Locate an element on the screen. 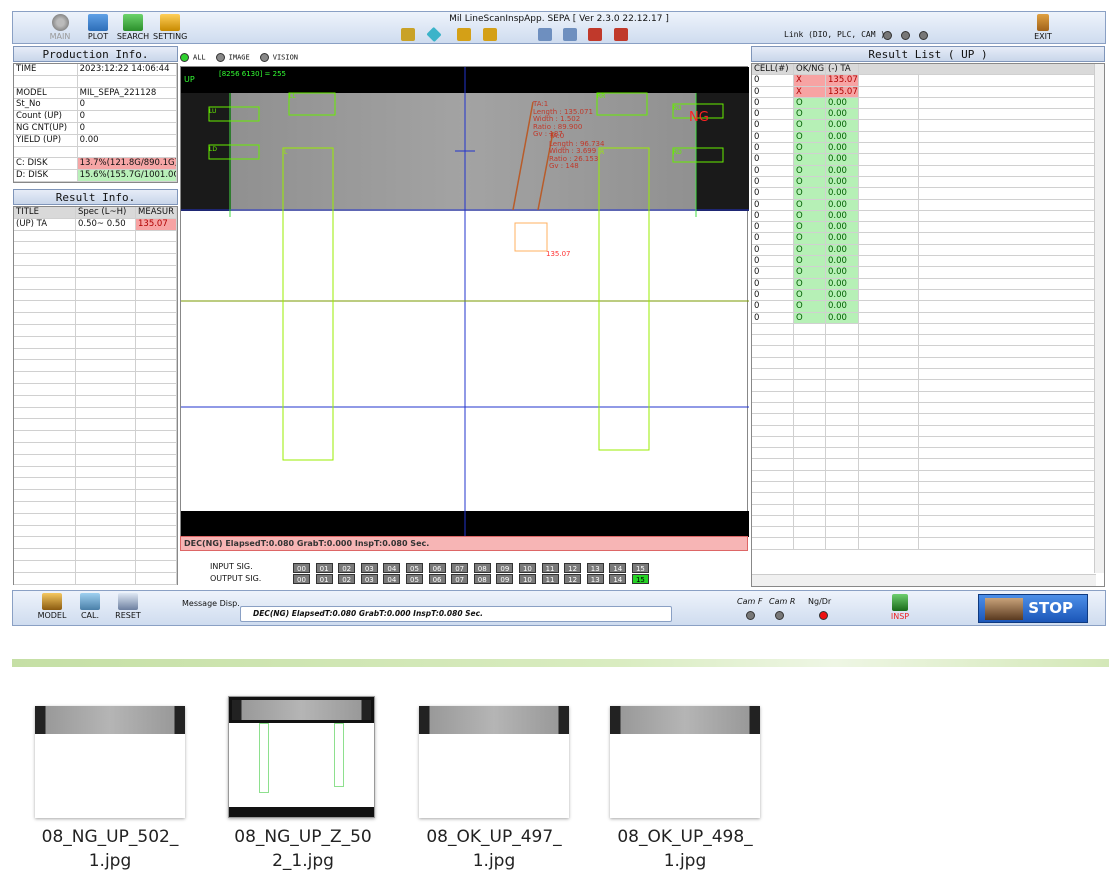  signal-indicator: 09 is located at coordinates (505, 568).